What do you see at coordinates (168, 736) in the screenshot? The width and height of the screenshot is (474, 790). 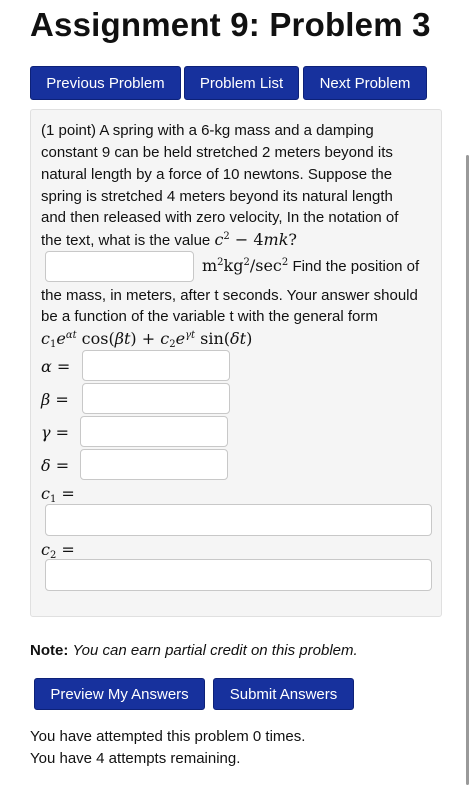 I see `attempts-status: You have attempted this problem 0 times.` at bounding box center [168, 736].